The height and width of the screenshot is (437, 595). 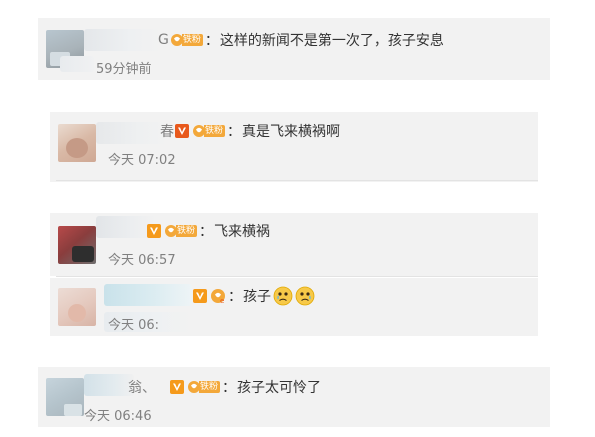 I want to click on username-tail: 翁、, so click(x=142, y=387).